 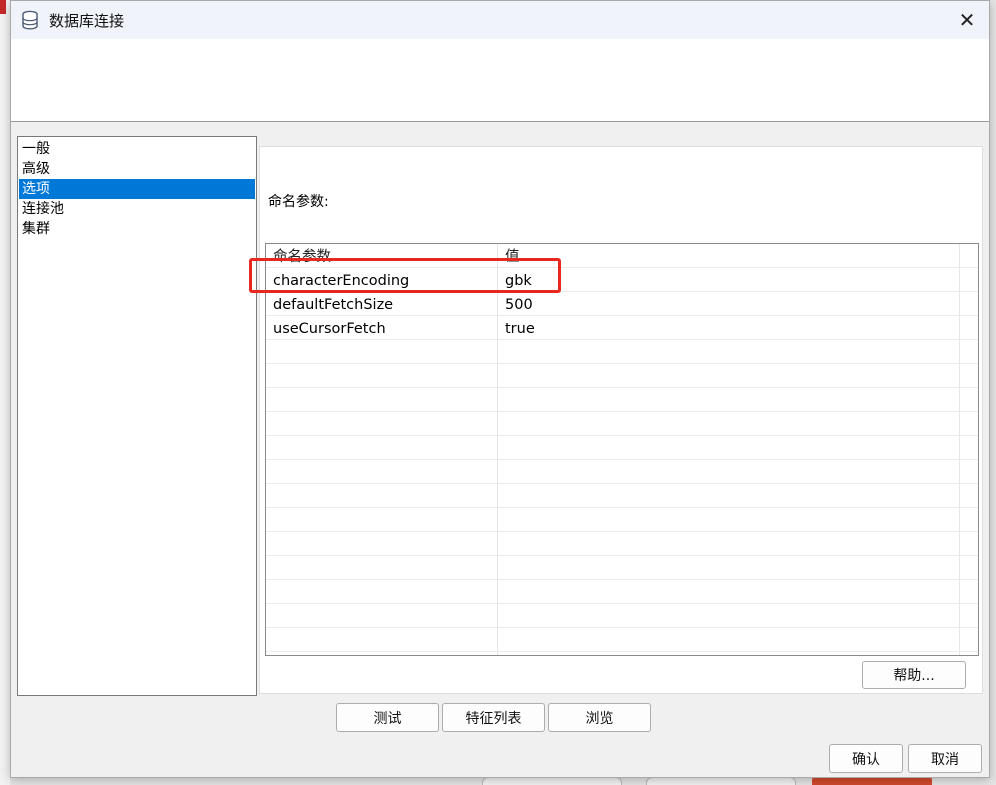 What do you see at coordinates (945, 758) in the screenshot?
I see `cancel-button: 取消` at bounding box center [945, 758].